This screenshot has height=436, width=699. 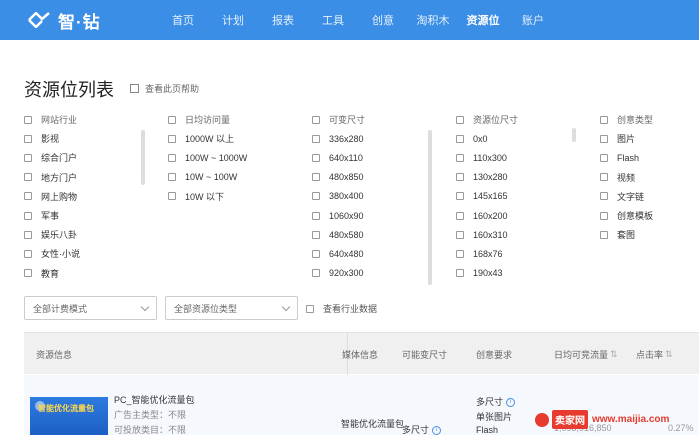 What do you see at coordinates (84, 215) in the screenshot?
I see `filter-option: 军事` at bounding box center [84, 215].